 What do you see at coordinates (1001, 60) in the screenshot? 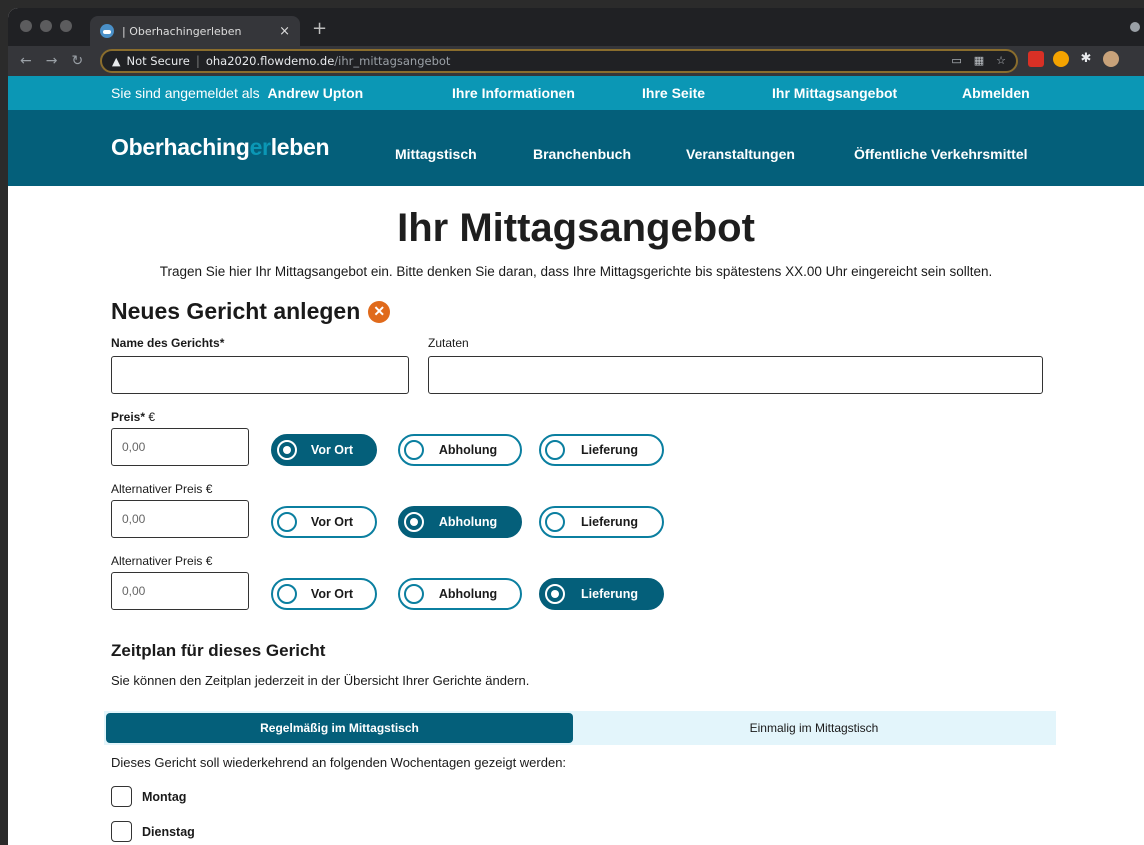
I see `bookmark-star-icon: ☆` at bounding box center [1001, 60].